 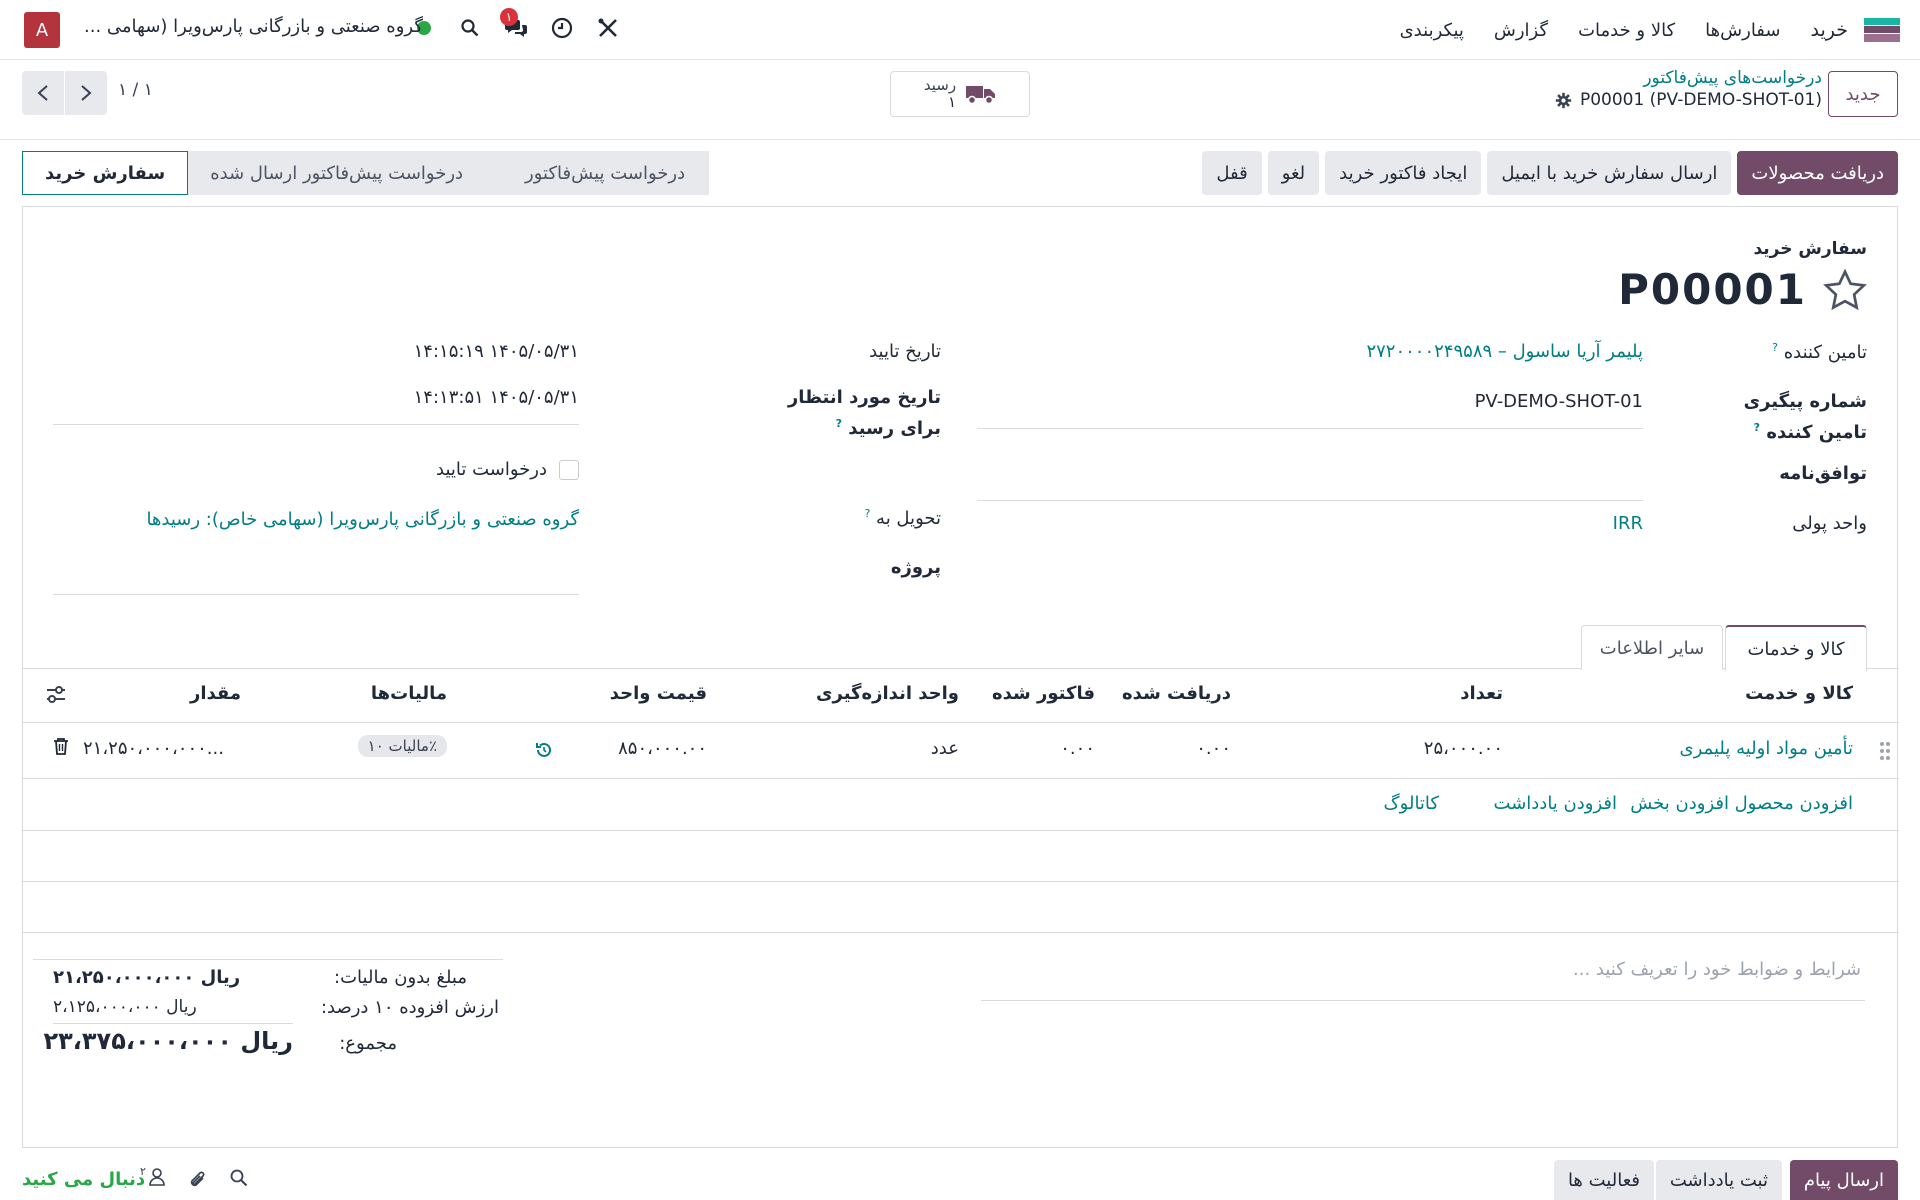 I want to click on breadcrumb-parent: درخواست‌های پیش‌فاکتور, so click(x=1688, y=78).